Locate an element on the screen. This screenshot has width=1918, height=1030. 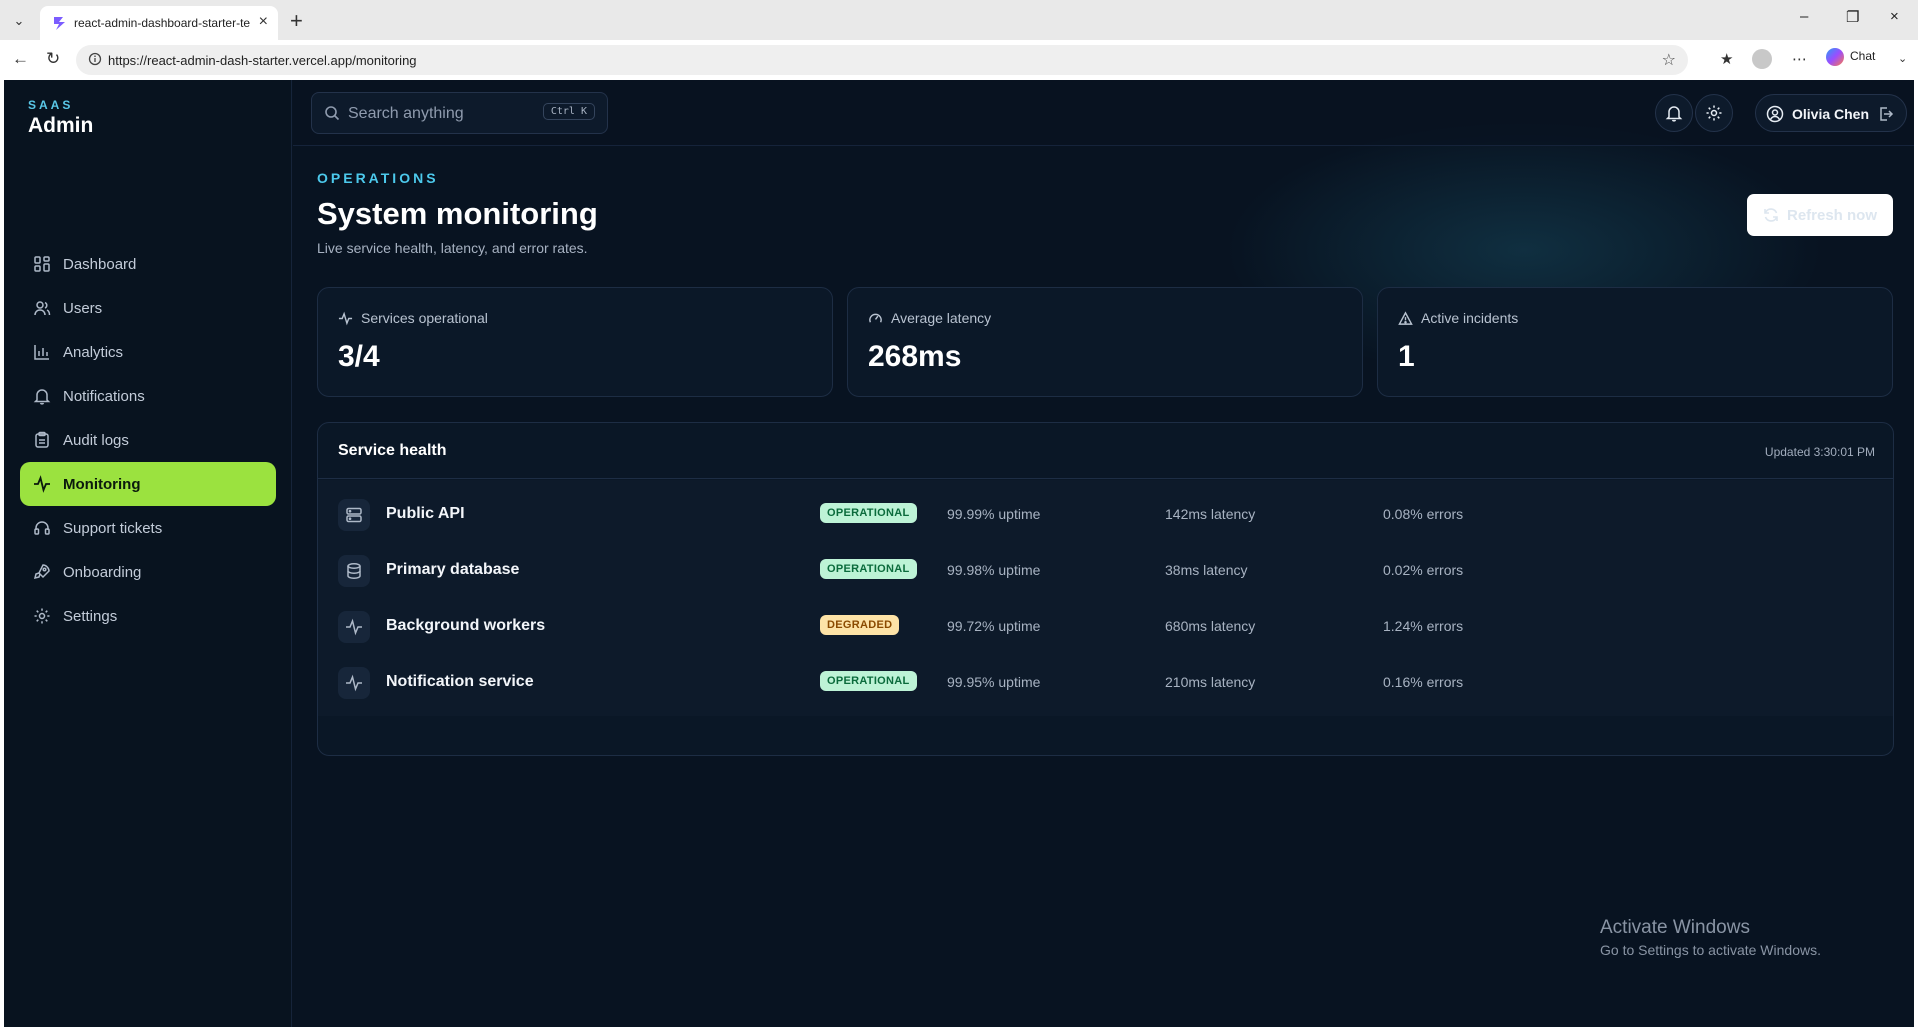
user-menu-button: Olivia Chen is located at coordinates (1831, 113).